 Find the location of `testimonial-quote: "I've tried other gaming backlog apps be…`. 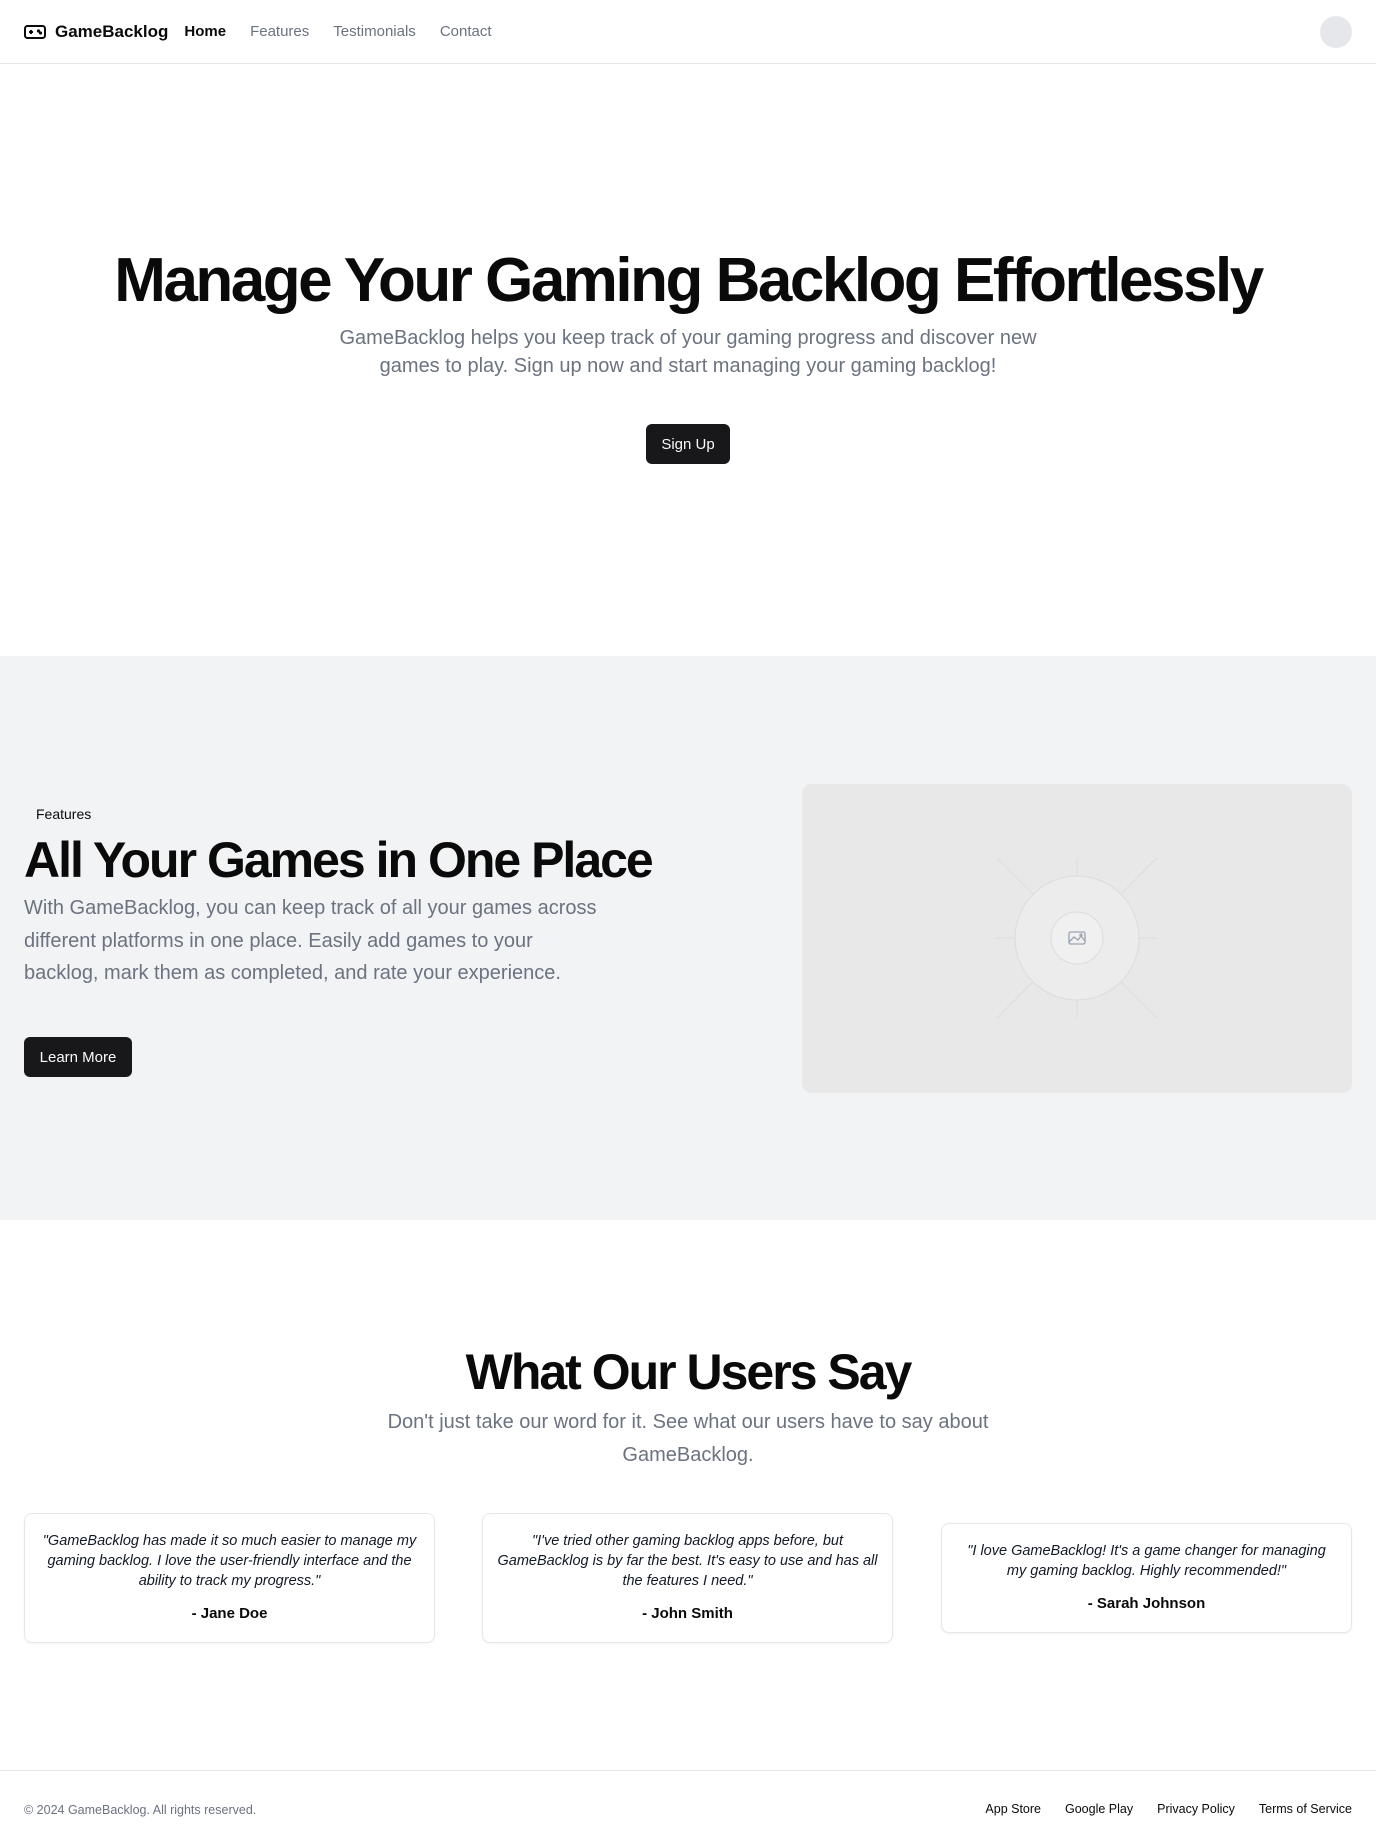

testimonial-quote: "I've tried other gaming backlog apps be… is located at coordinates (687, 1561).